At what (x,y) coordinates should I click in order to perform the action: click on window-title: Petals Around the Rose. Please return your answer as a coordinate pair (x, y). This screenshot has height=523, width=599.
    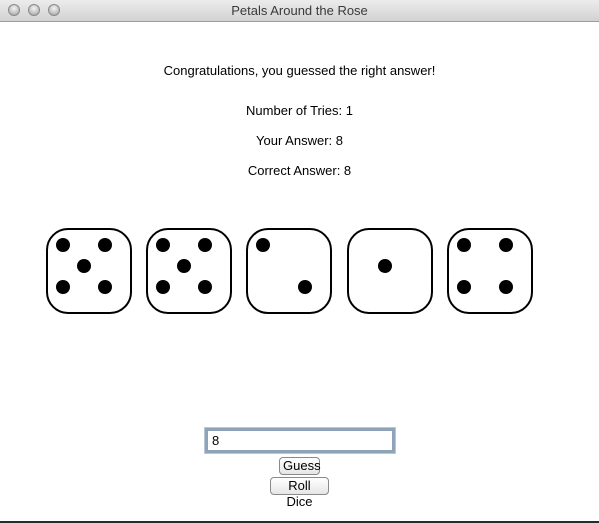
    Looking at the image, I should click on (299, 10).